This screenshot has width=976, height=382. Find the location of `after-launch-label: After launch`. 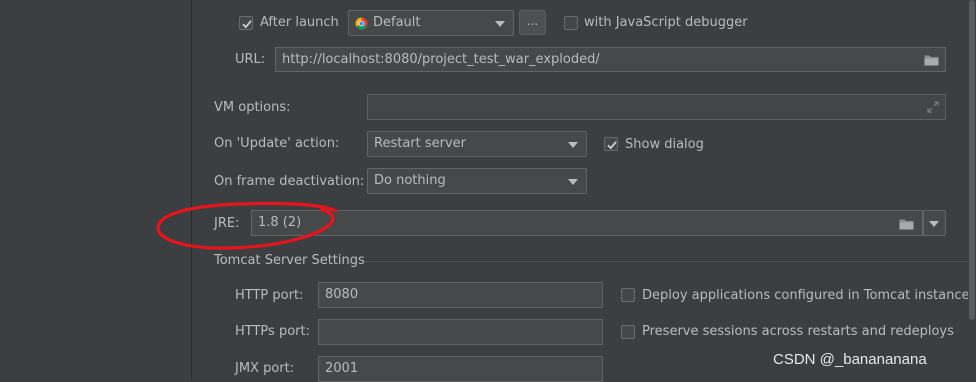

after-launch-label: After launch is located at coordinates (299, 22).